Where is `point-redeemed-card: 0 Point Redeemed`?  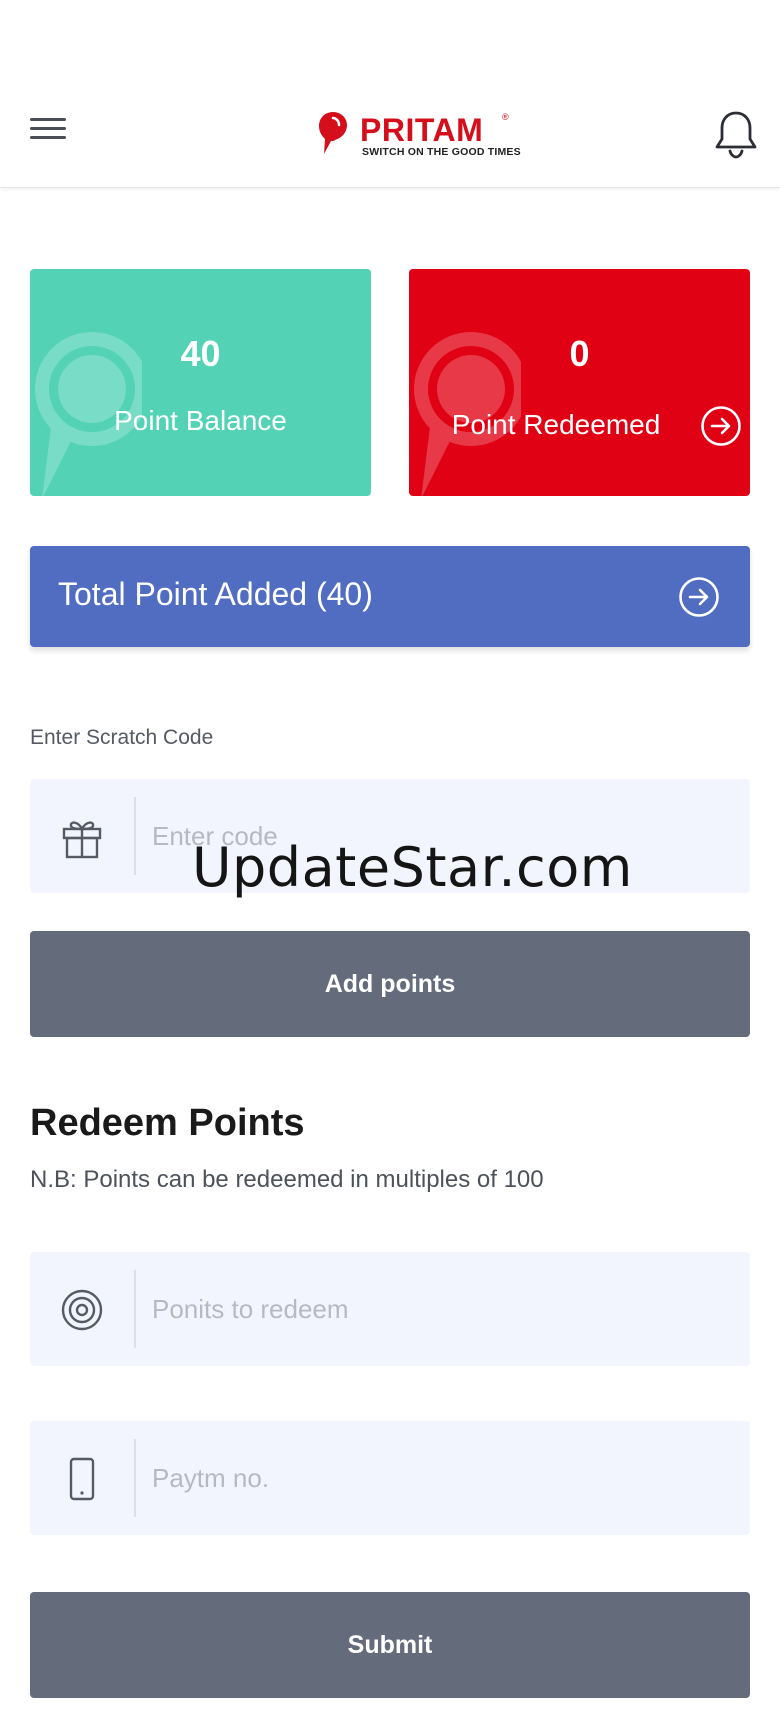
point-redeemed-card: 0 Point Redeemed is located at coordinates (579, 382).